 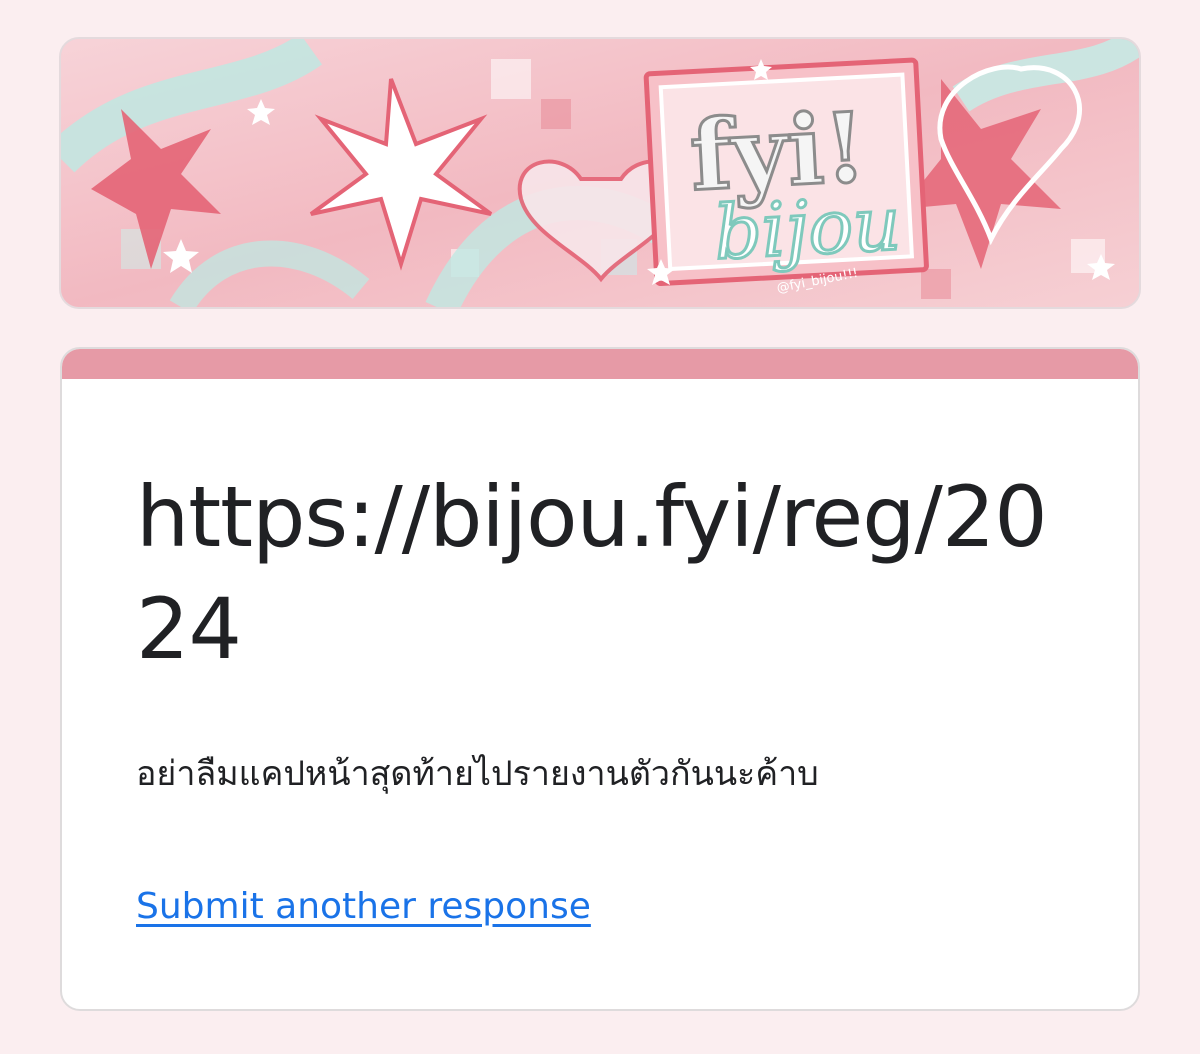 I want to click on submit-another-response-link: Submit another response, so click(x=363, y=907).